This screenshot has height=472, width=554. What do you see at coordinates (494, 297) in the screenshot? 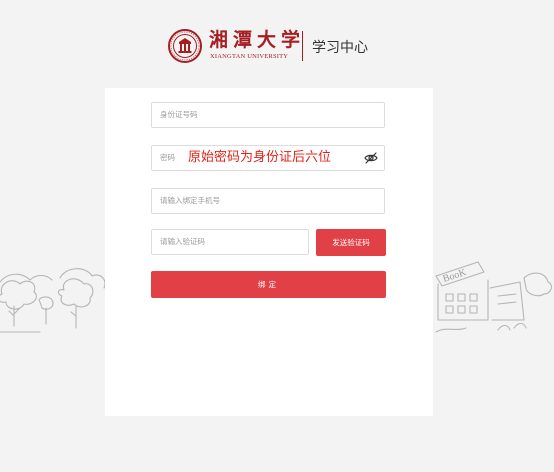
I see `book-building-illustration: BooK` at bounding box center [494, 297].